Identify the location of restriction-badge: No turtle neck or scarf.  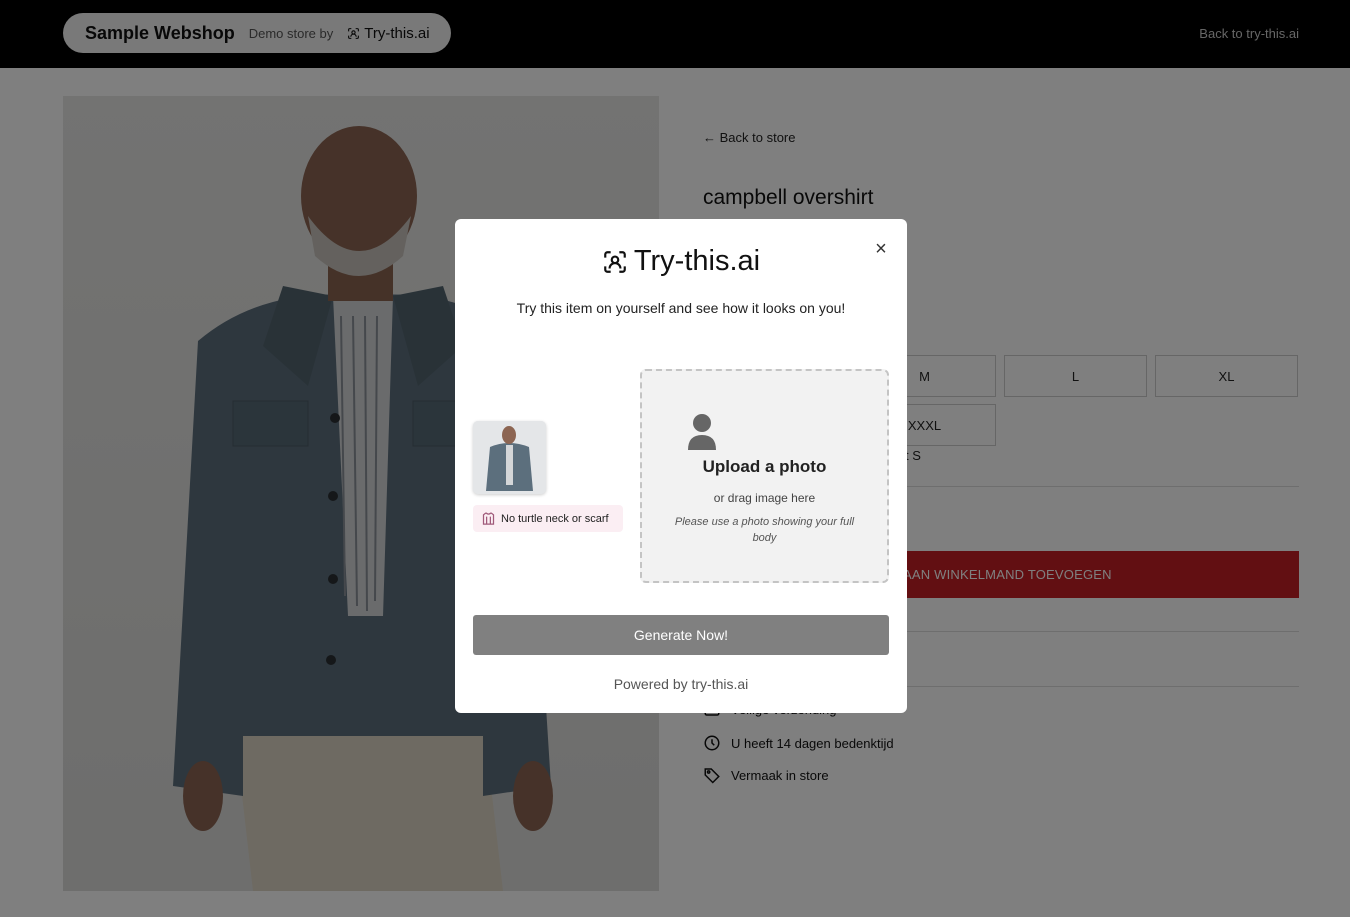
(548, 518).